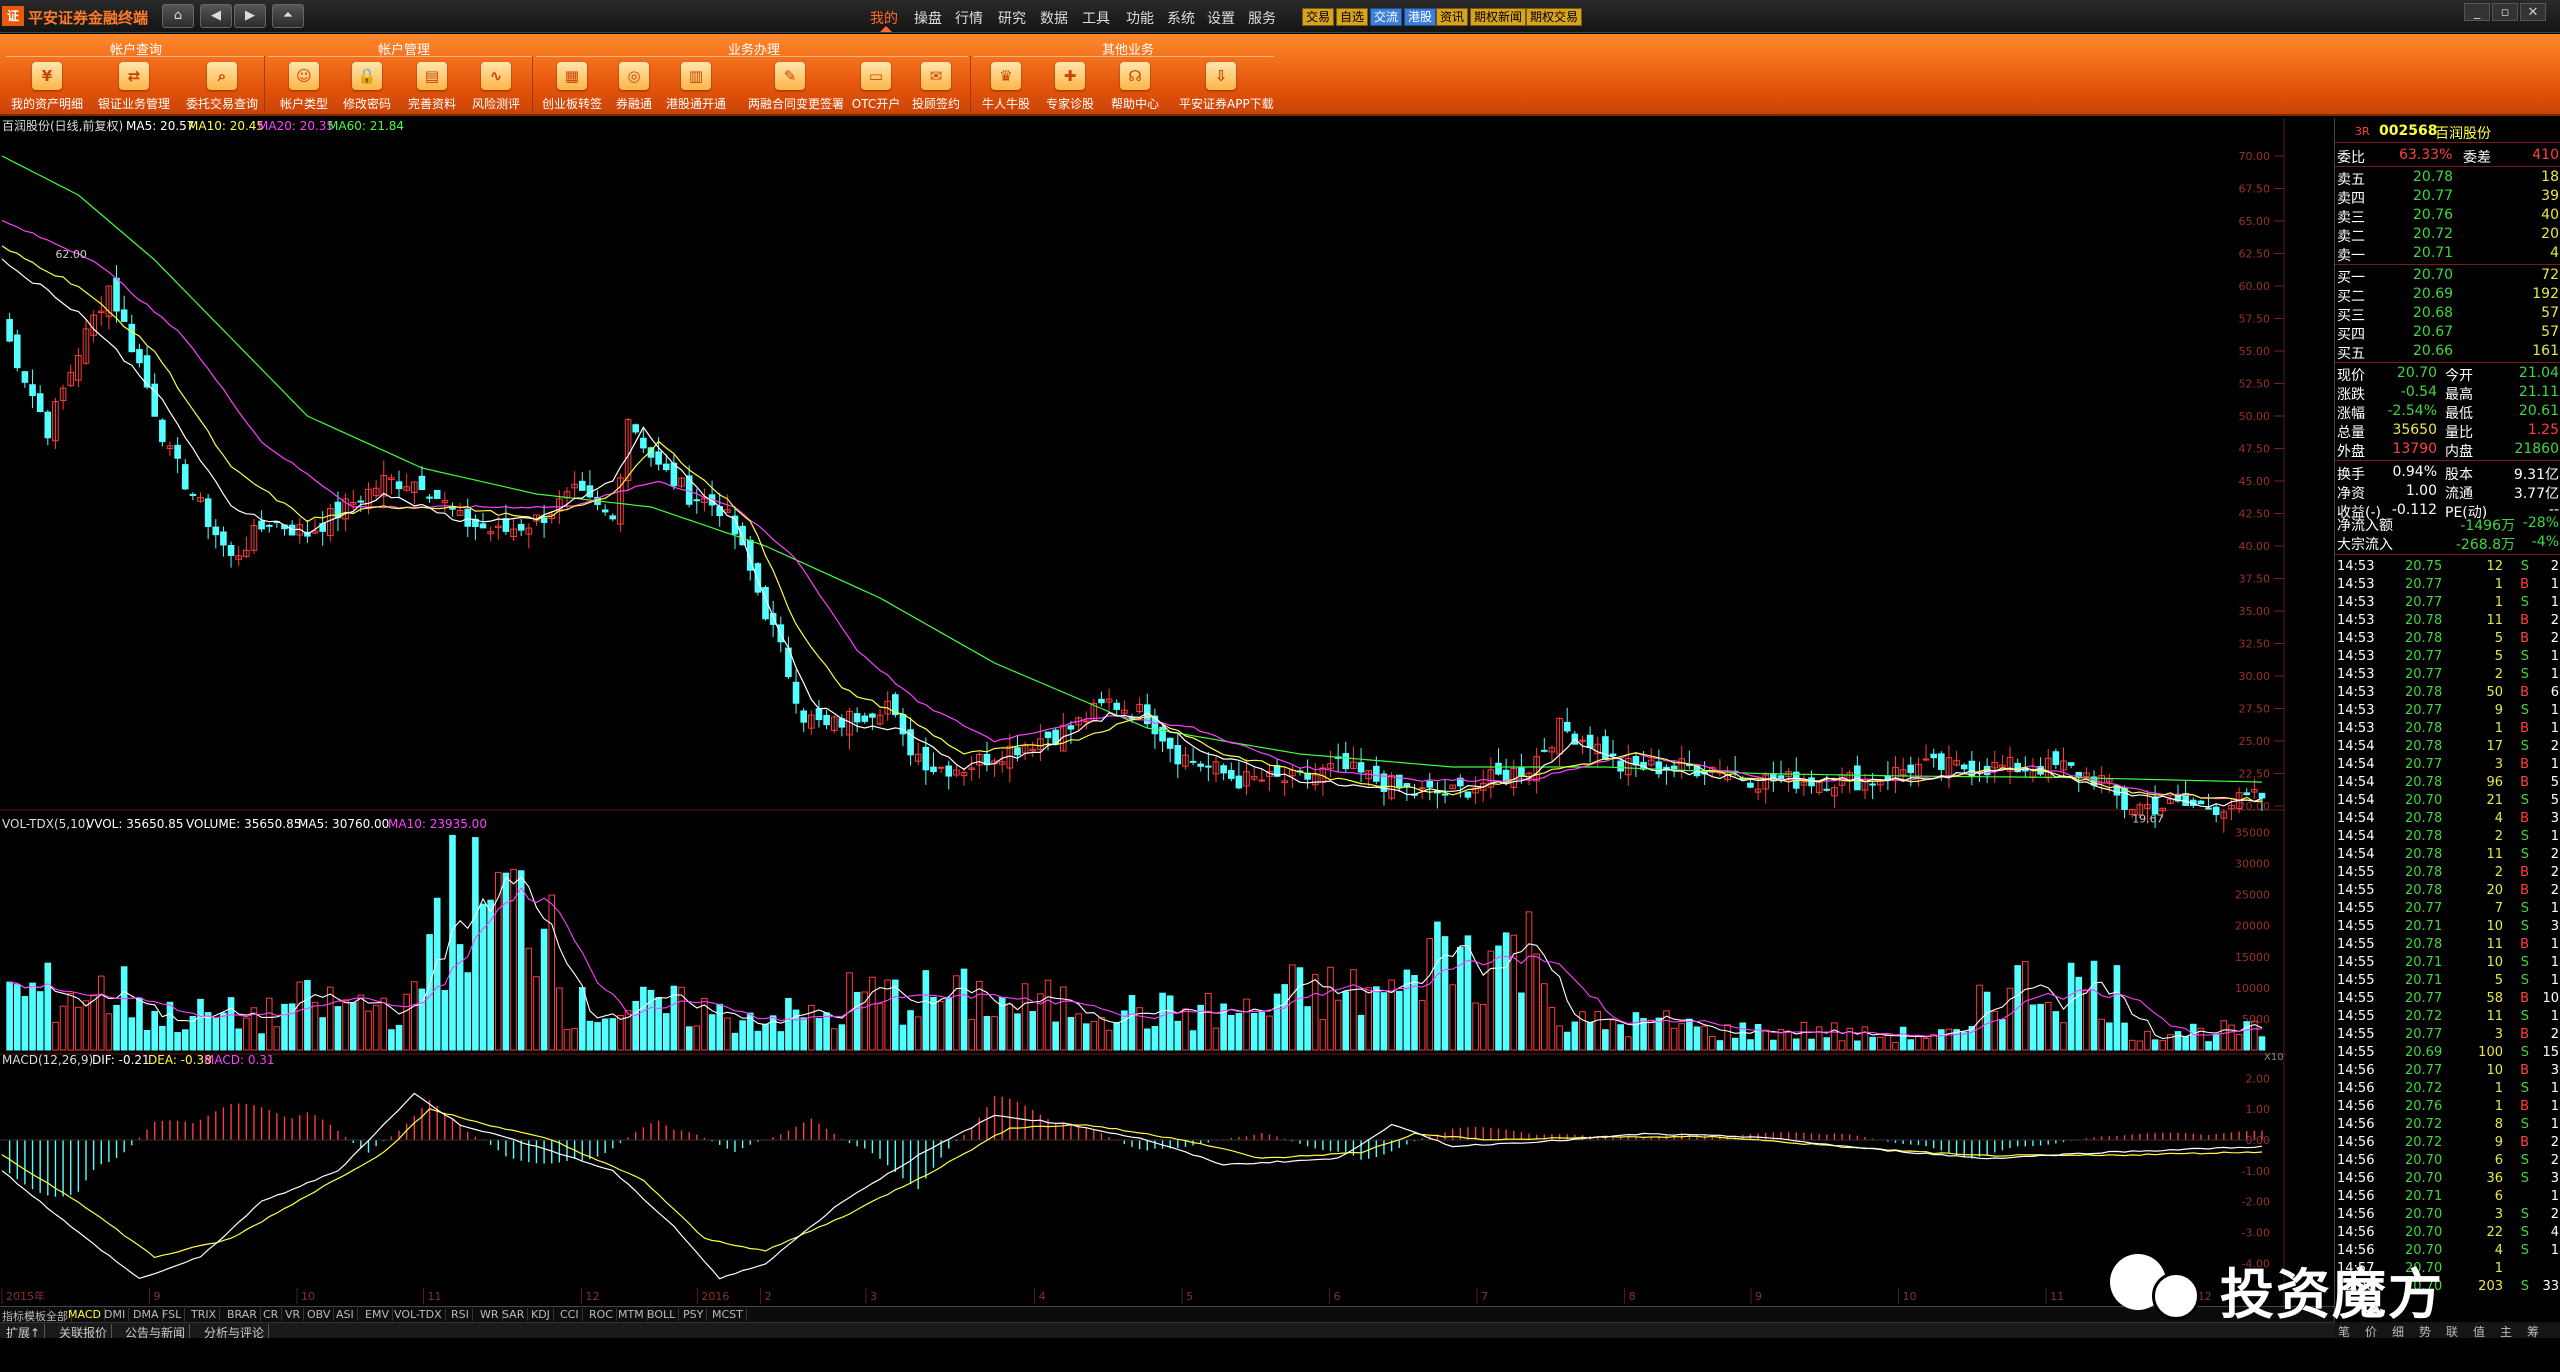 This screenshot has height=1372, width=2560. What do you see at coordinates (222, 89) in the screenshot?
I see `toolbar-button-search: ⌕ 委托交易查询` at bounding box center [222, 89].